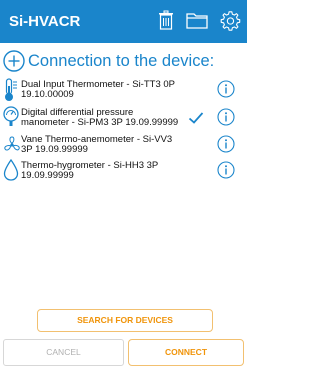 The width and height of the screenshot is (320, 366). What do you see at coordinates (11, 172) in the screenshot?
I see `water-drop-icon` at bounding box center [11, 172].